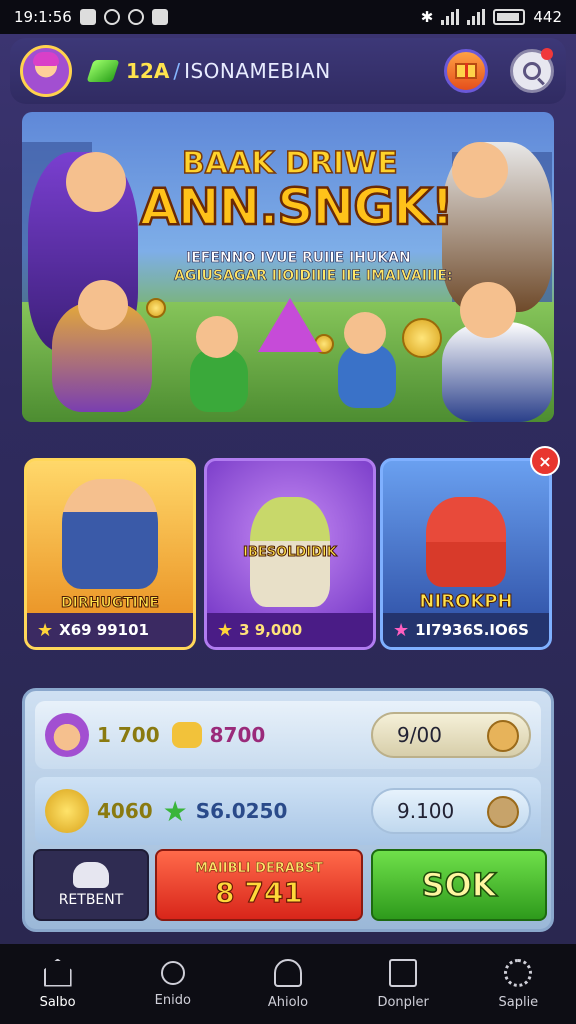 This screenshot has height=1024, width=576. Describe the element at coordinates (503, 736) in the screenshot. I see `coin-bag-icon` at that location.